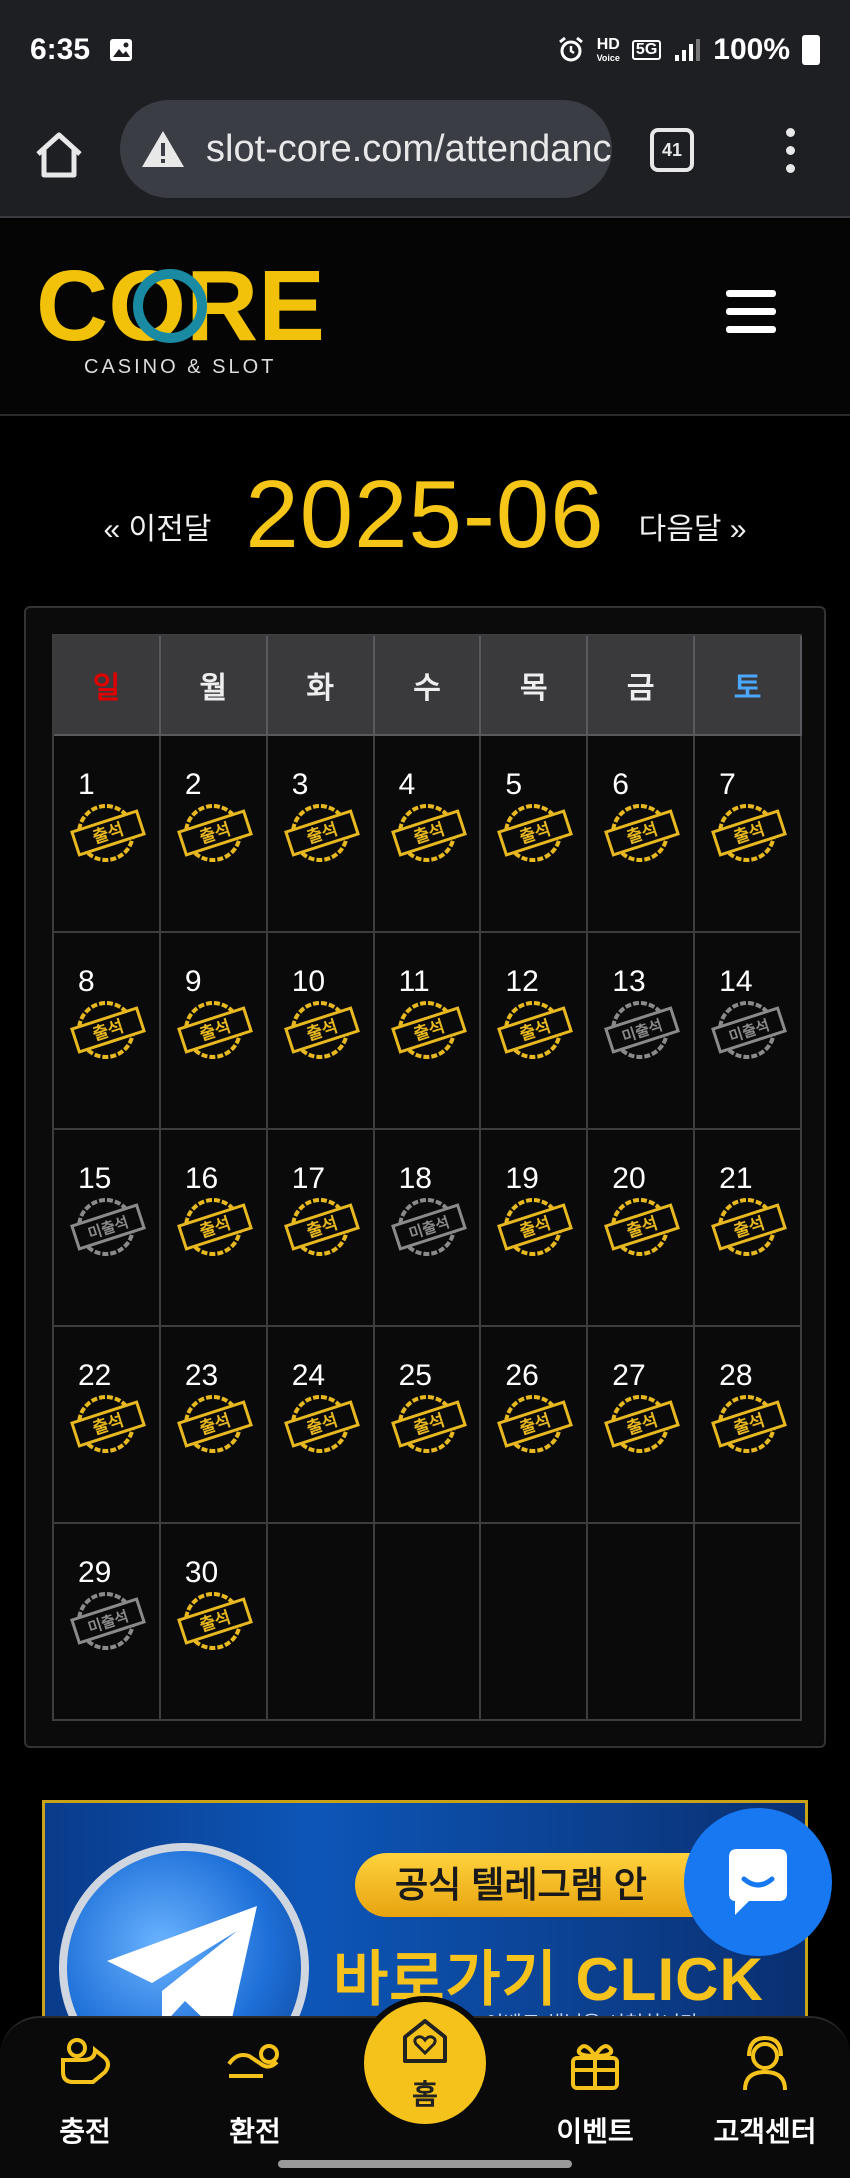 Image resolution: width=850 pixels, height=2178 pixels. What do you see at coordinates (253, 2061) in the screenshot?
I see `exchange-icon` at bounding box center [253, 2061].